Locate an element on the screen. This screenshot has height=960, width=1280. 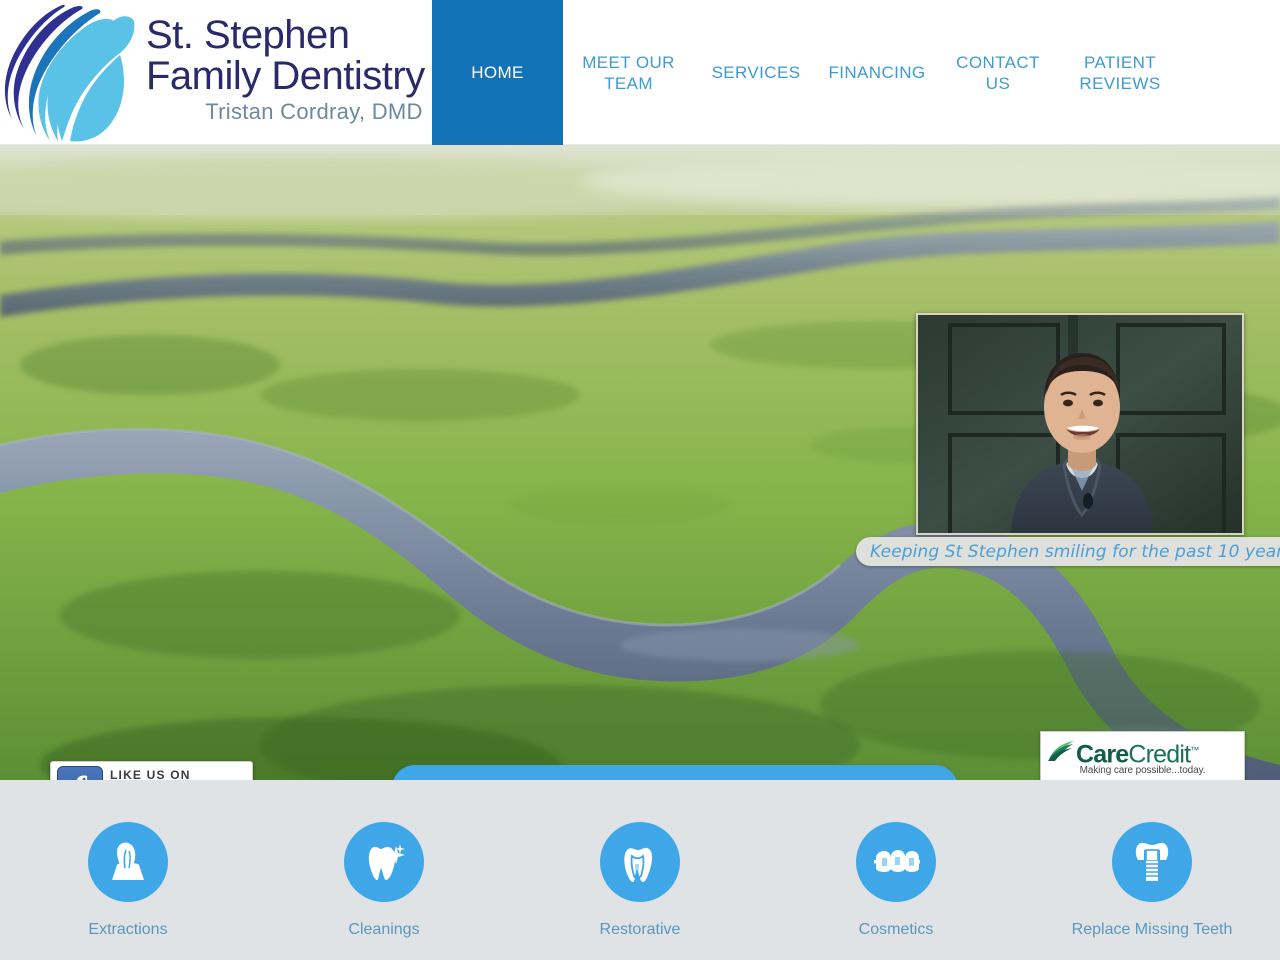
carecredit-wordmark: CareCredit™ is located at coordinates (1137, 752).